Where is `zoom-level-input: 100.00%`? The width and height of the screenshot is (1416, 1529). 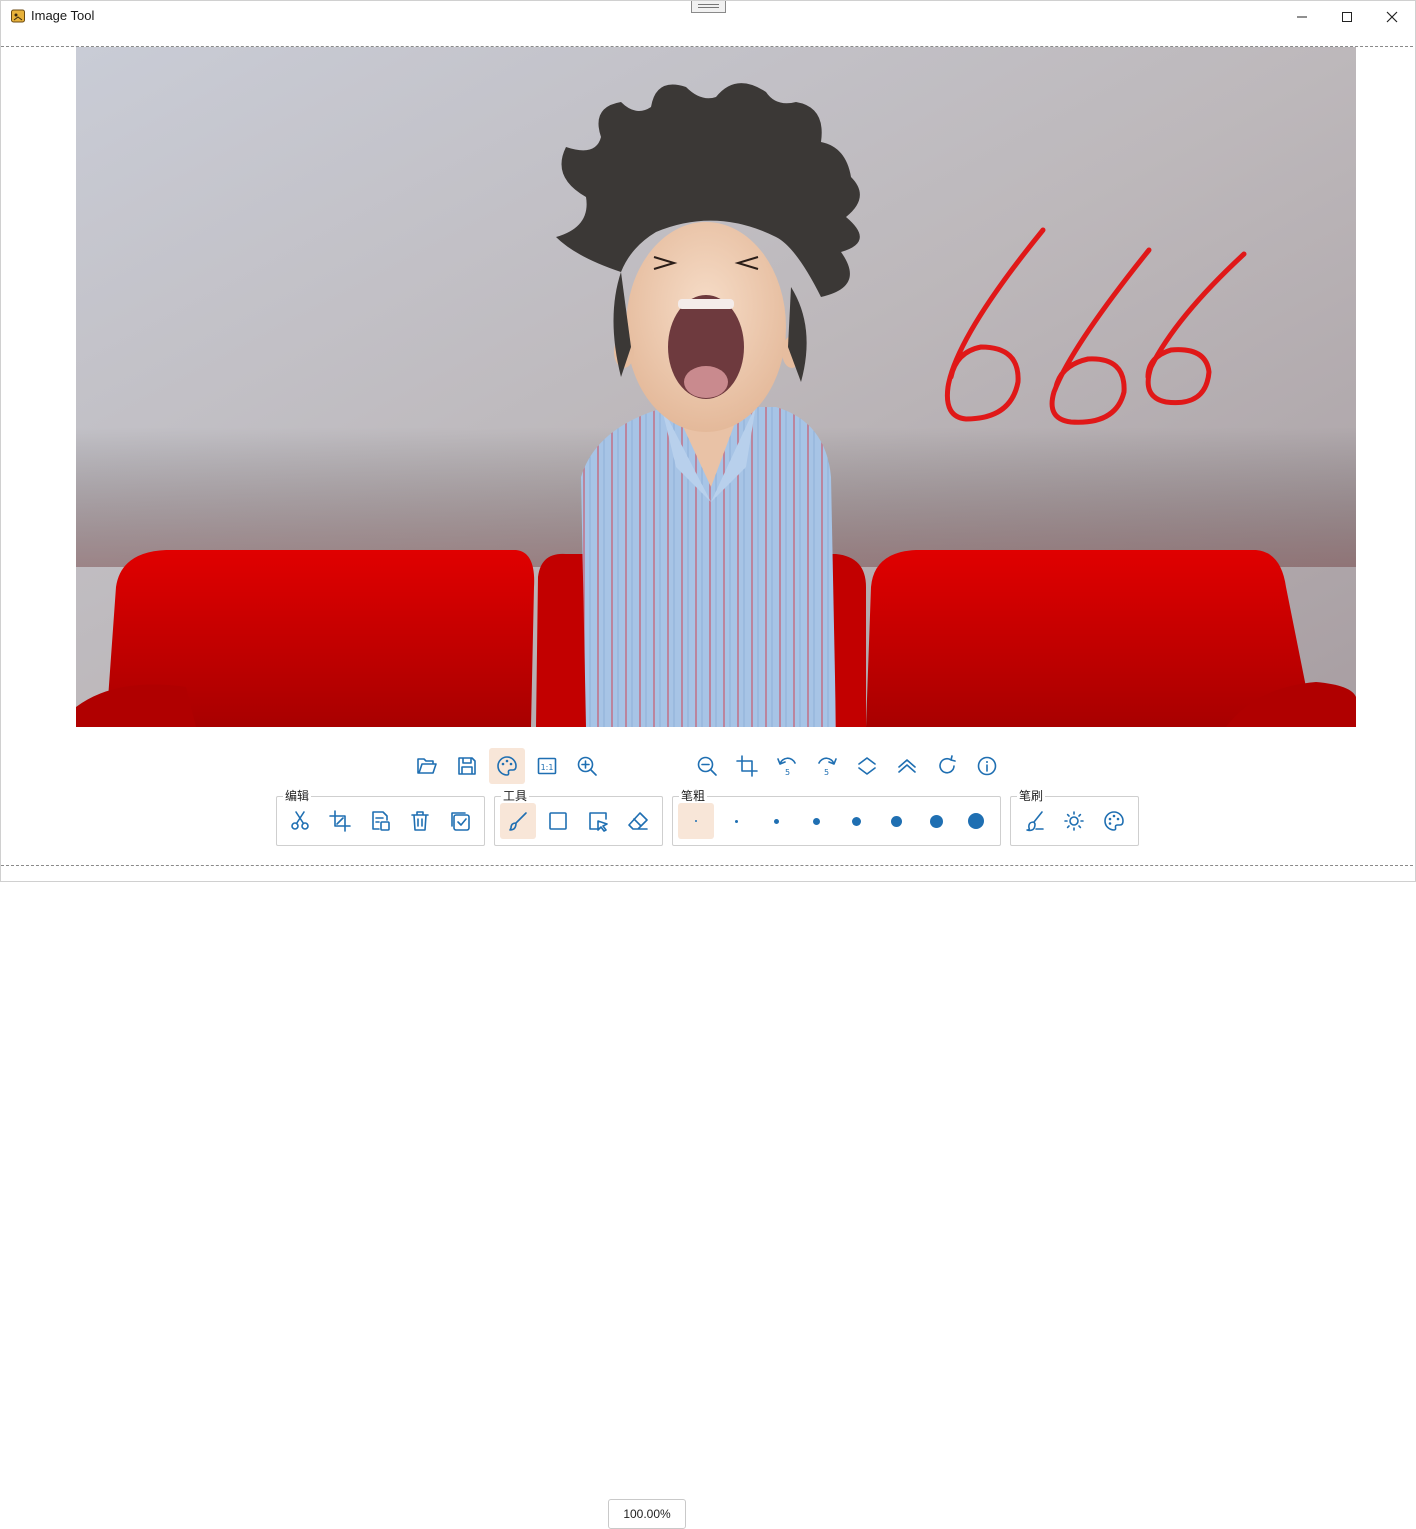 zoom-level-input: 100.00% is located at coordinates (647, 1514).